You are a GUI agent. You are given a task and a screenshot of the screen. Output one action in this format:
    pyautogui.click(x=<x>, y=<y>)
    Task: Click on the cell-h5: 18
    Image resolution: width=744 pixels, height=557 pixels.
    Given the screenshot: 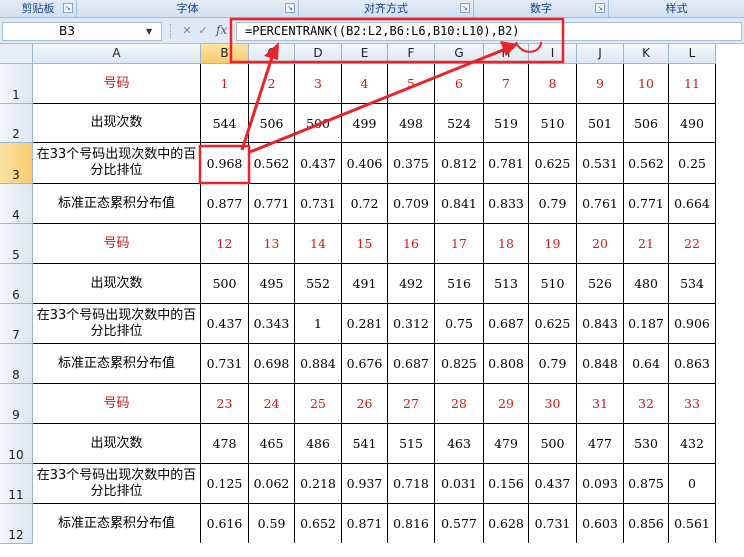 What is the action you would take?
    pyautogui.click(x=506, y=244)
    